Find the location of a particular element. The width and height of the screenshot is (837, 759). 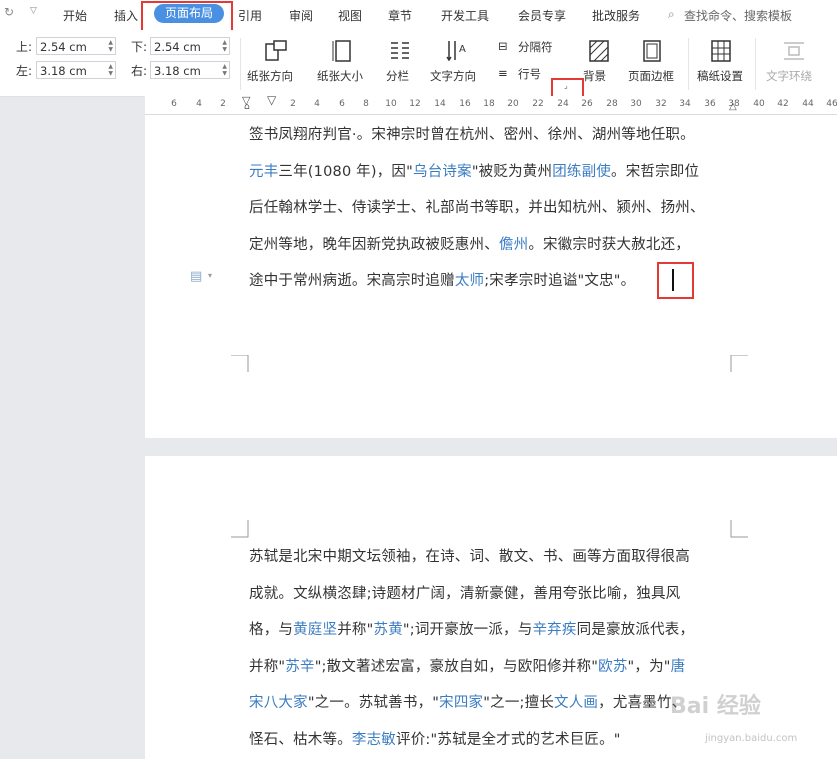

bottom-margin-input: 2.54 cm ▲ ▼ is located at coordinates (190, 46).